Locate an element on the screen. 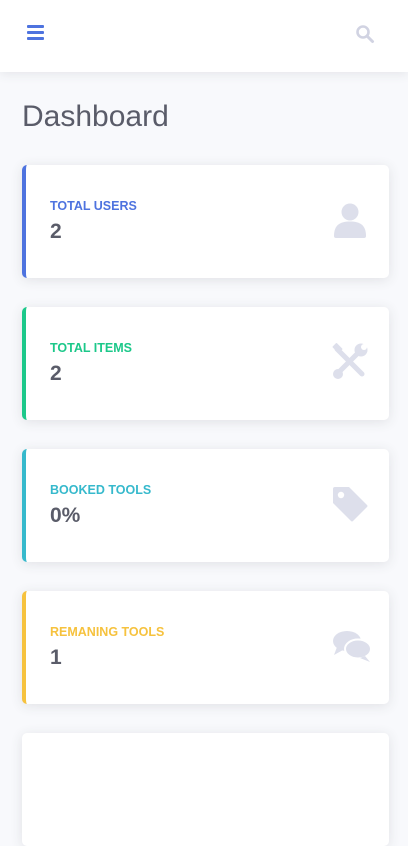  user-icon is located at coordinates (350, 220).